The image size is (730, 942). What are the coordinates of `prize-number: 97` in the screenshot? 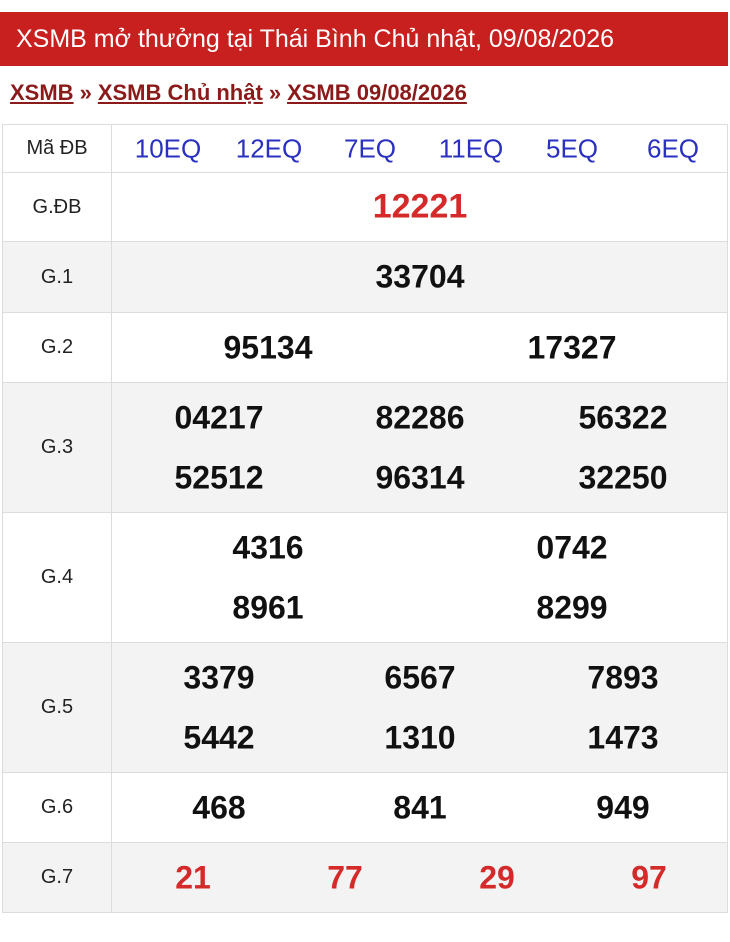 It's located at (649, 877).